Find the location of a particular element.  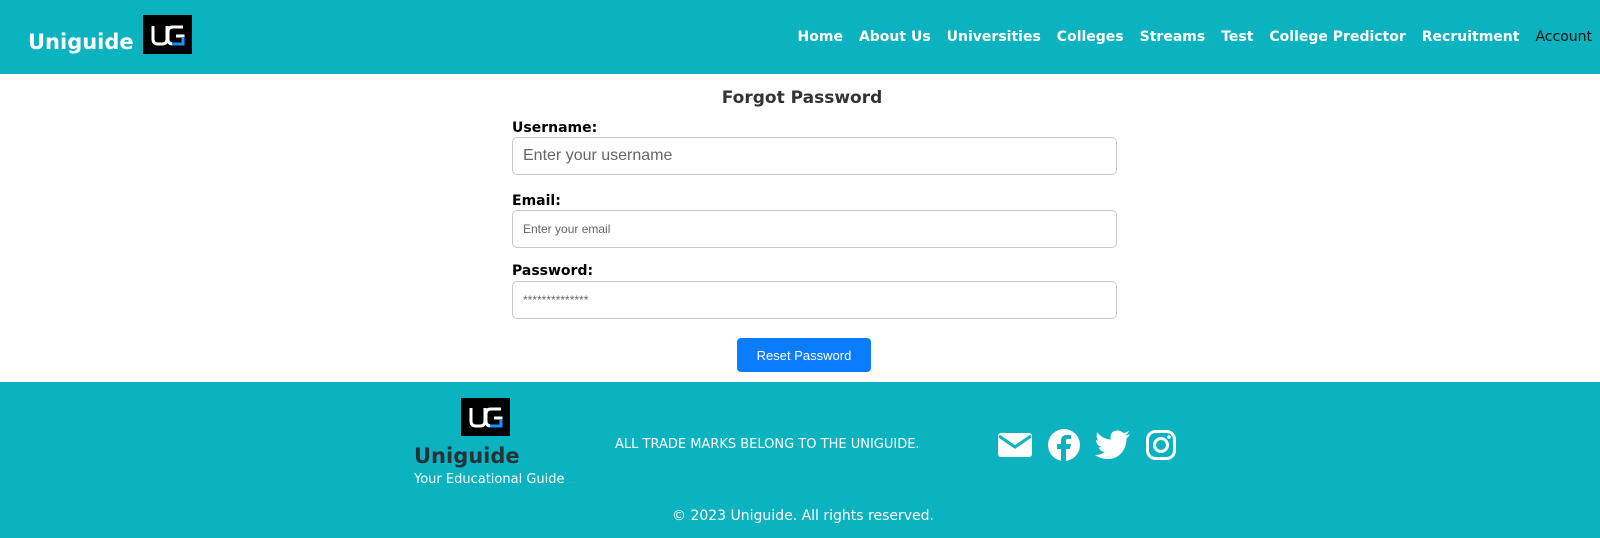

email-label: Email: is located at coordinates (536, 201).